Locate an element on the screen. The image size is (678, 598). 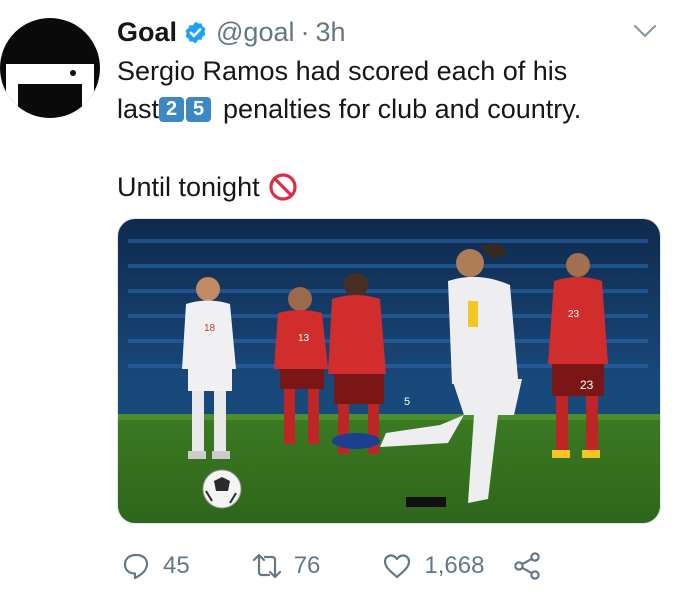
tweet-line-3-text: Until tonight is located at coordinates (188, 187).